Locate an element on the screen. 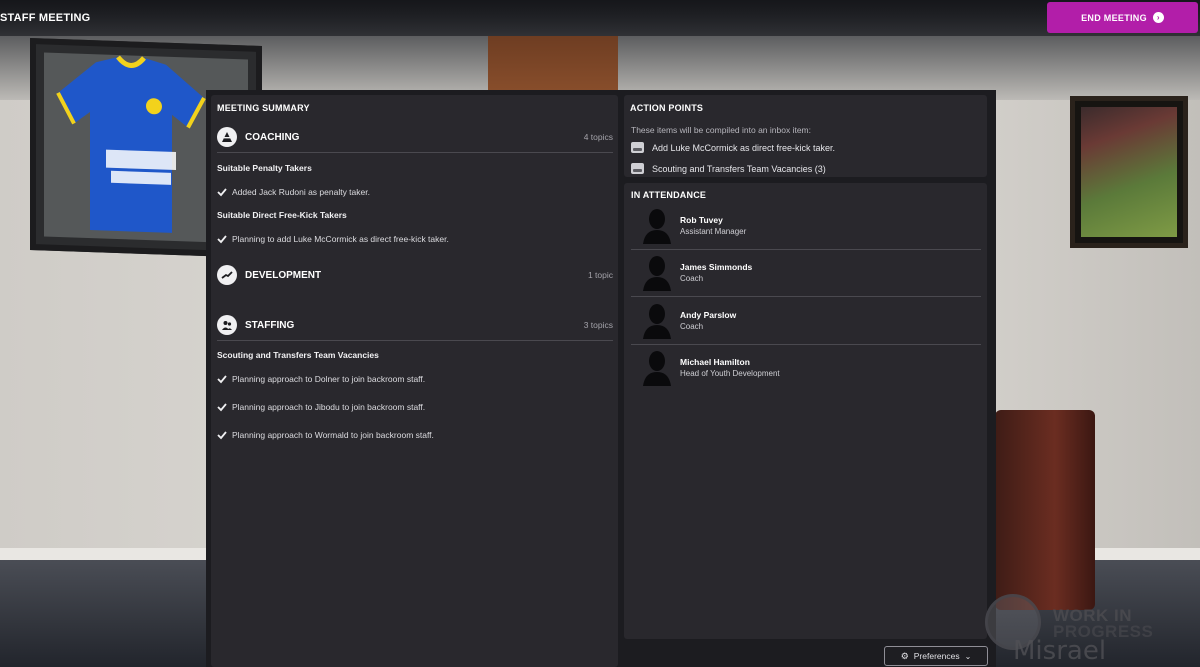 The height and width of the screenshot is (667, 1200). gear-icon: ⚙ is located at coordinates (904, 655).